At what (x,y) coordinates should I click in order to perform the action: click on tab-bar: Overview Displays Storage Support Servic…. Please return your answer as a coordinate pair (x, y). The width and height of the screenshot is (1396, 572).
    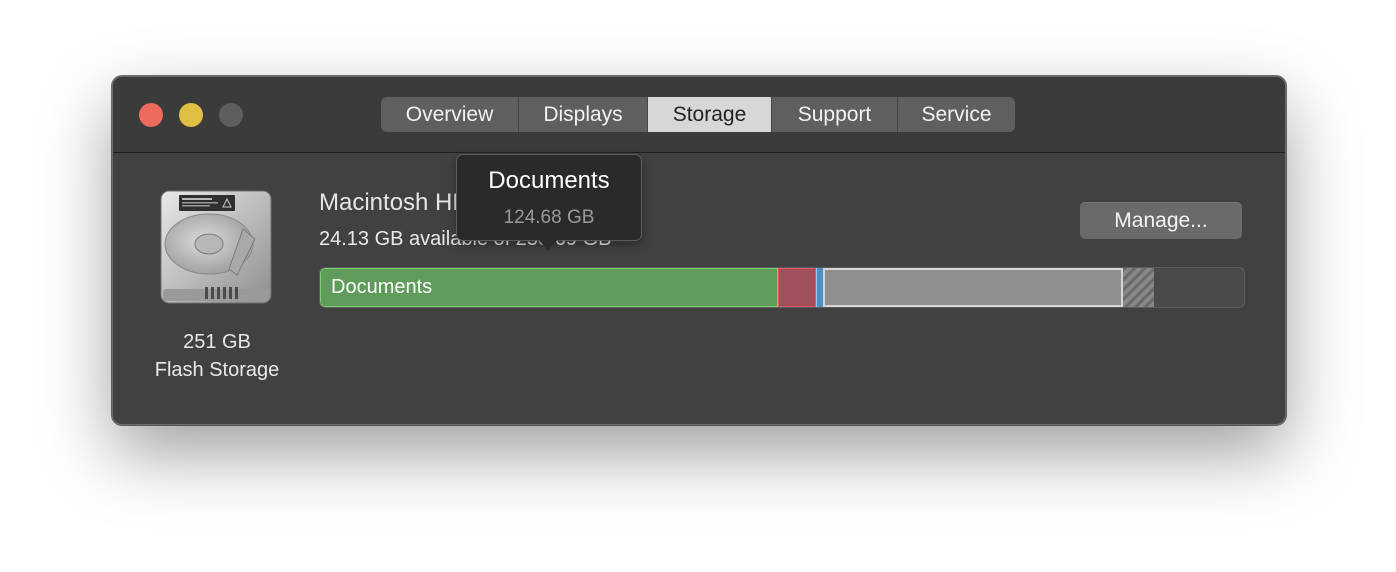
    Looking at the image, I should click on (698, 114).